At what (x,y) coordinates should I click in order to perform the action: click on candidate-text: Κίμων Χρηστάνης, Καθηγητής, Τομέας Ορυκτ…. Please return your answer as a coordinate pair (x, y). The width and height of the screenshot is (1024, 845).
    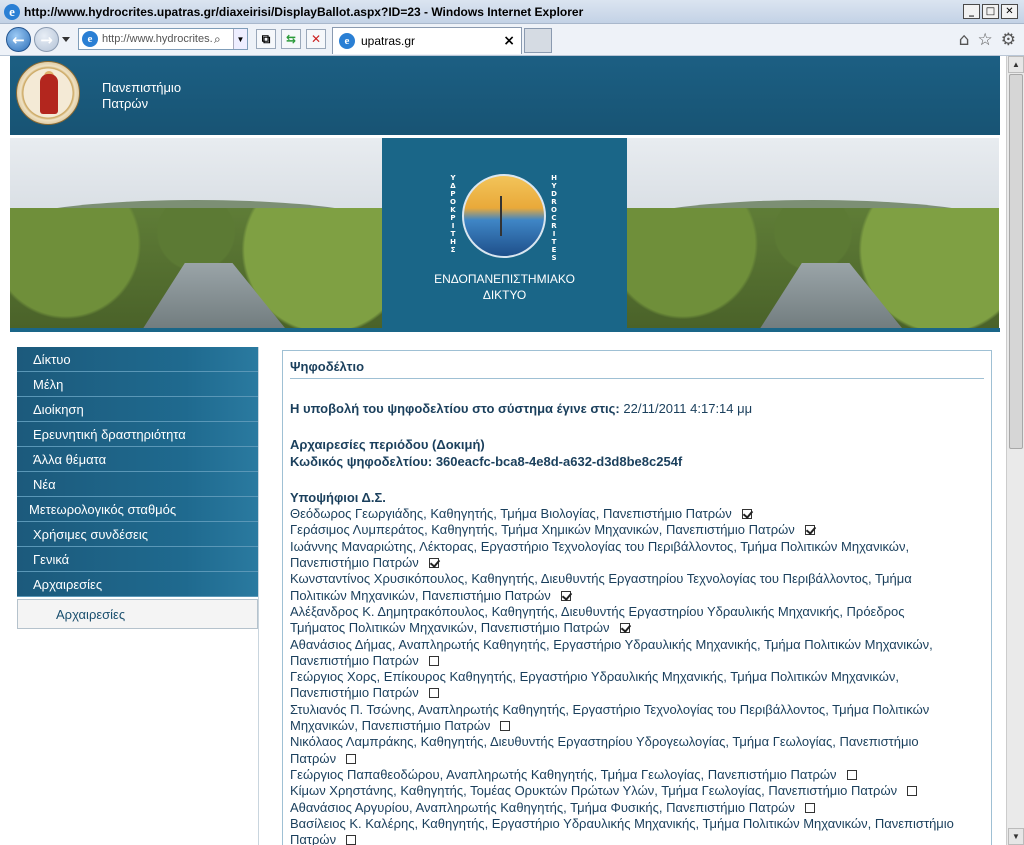
    Looking at the image, I should click on (594, 791).